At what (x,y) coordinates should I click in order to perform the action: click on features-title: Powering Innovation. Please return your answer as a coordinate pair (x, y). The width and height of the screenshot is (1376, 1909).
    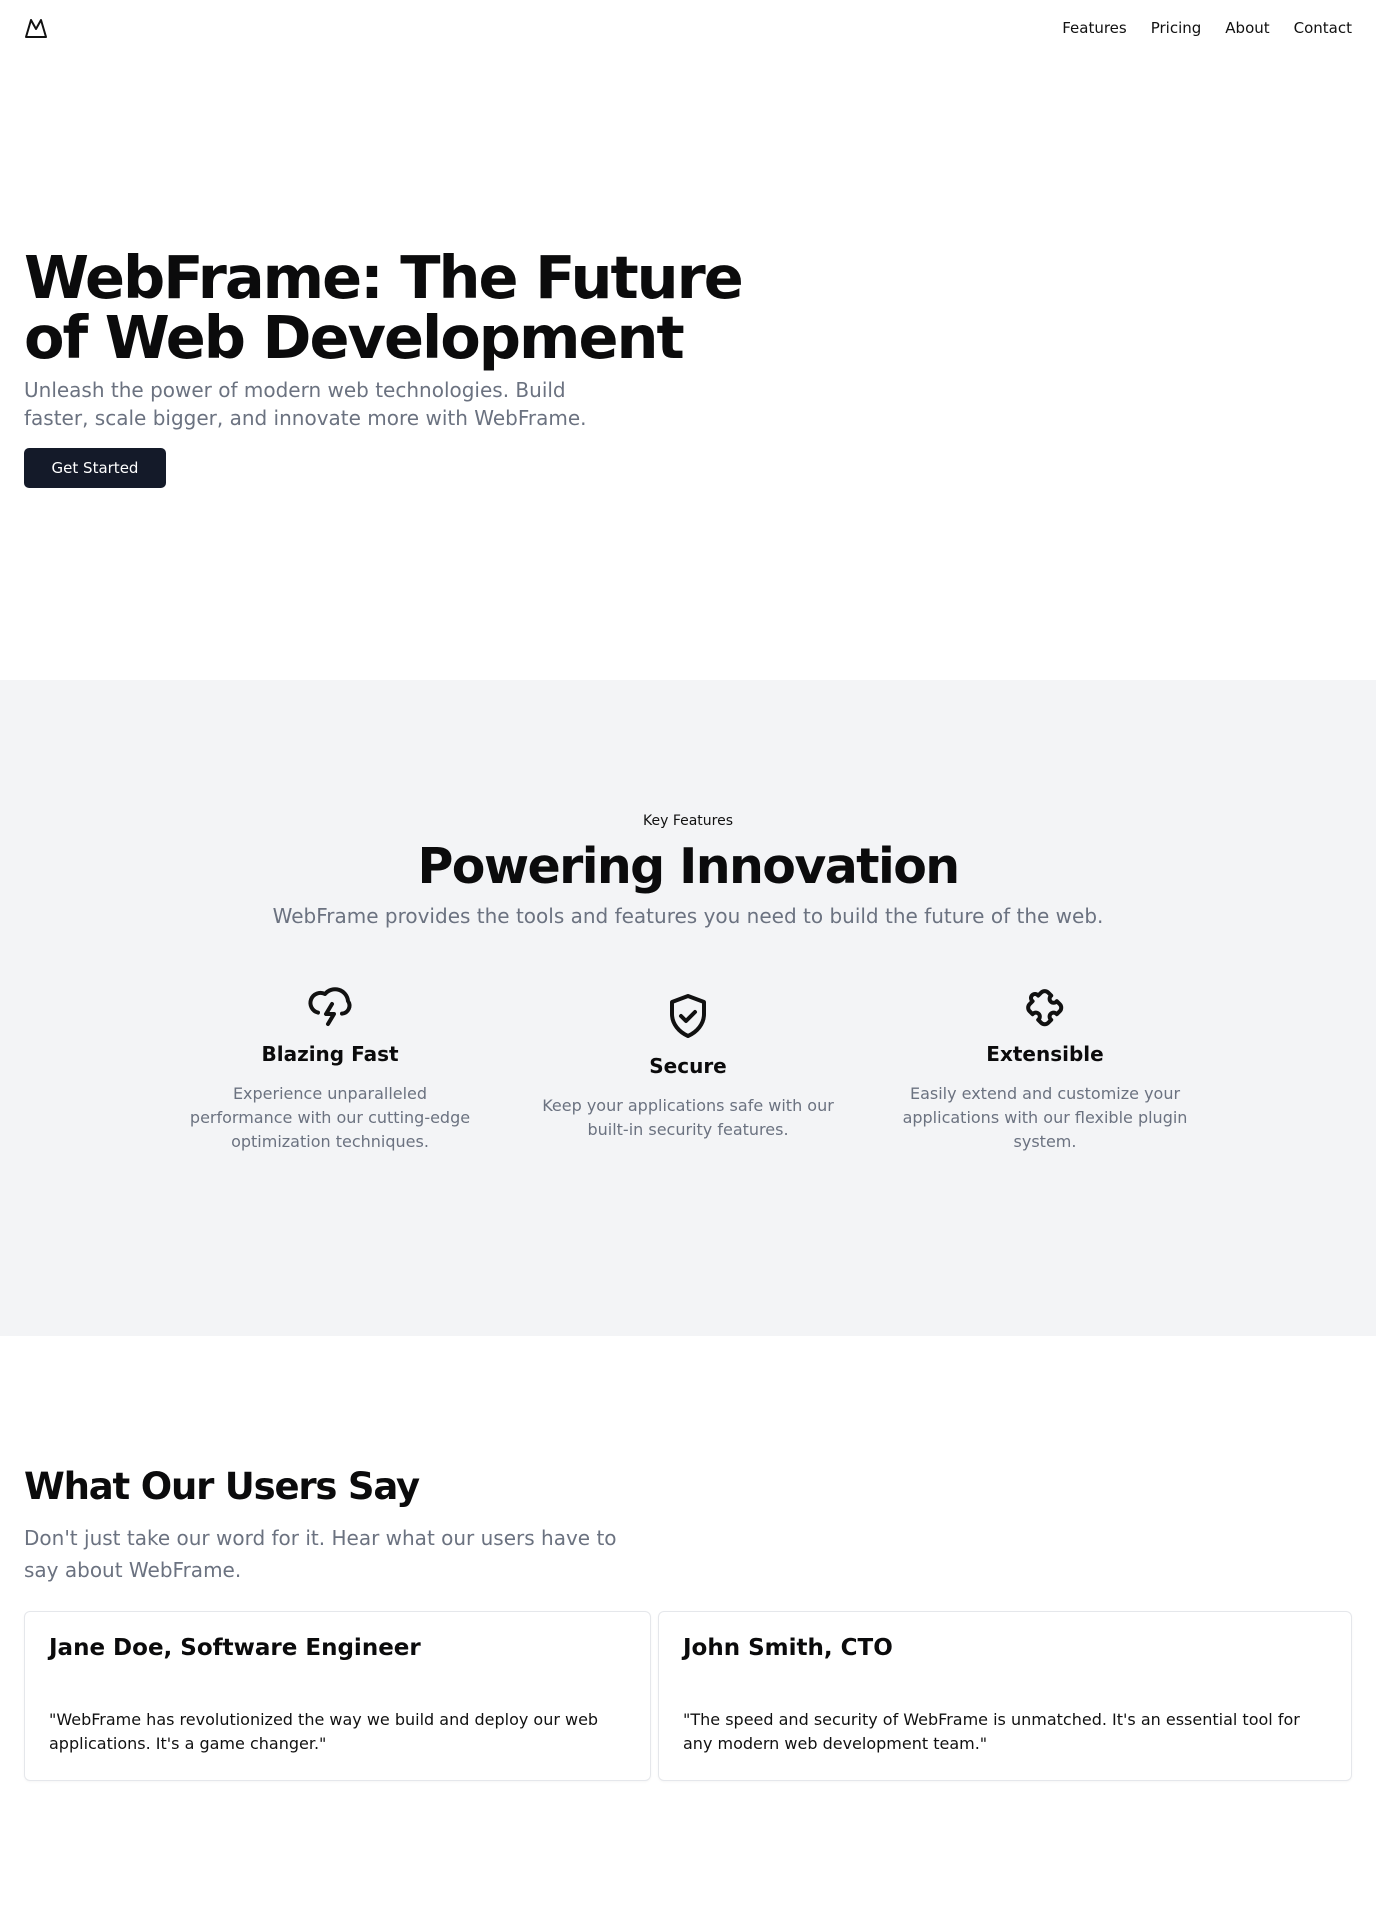
    Looking at the image, I should click on (688, 866).